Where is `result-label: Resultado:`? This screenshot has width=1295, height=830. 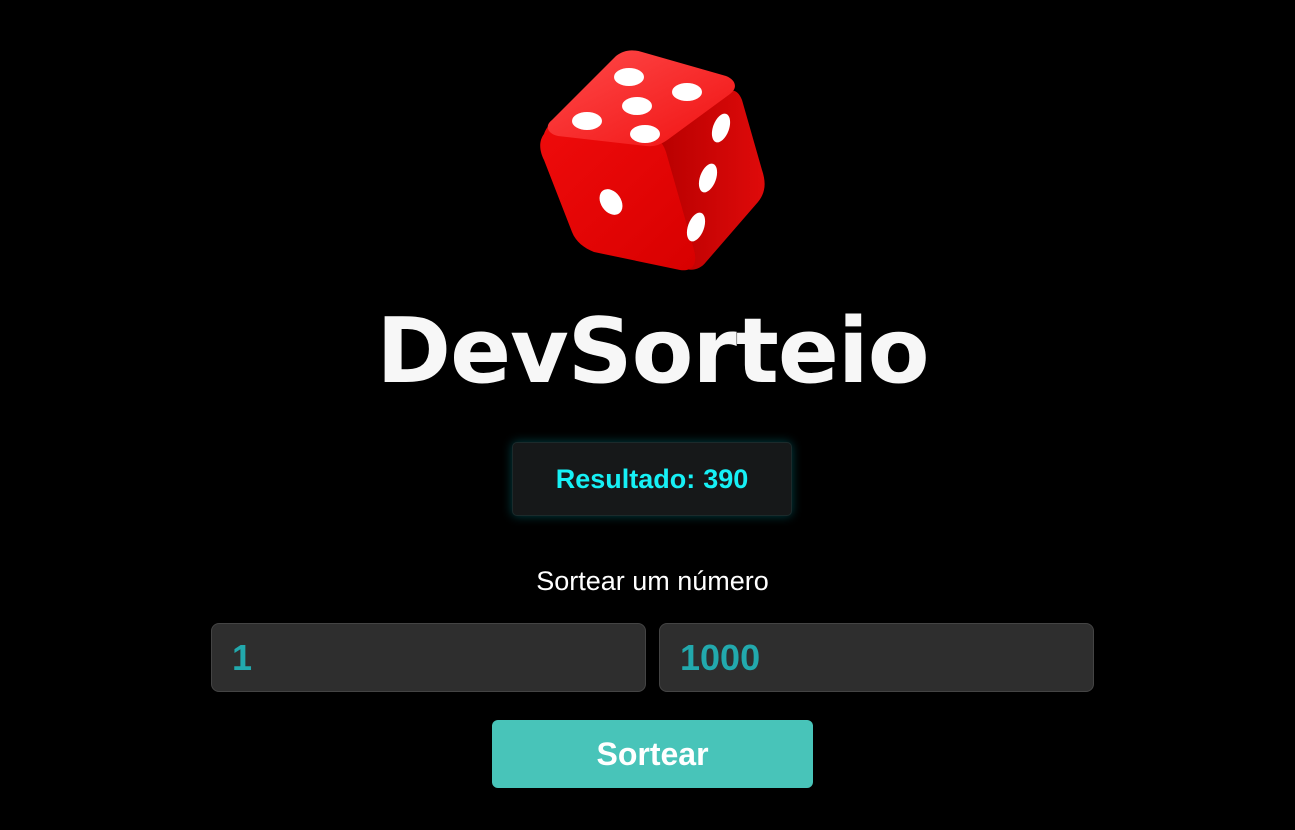 result-label: Resultado: is located at coordinates (625, 478).